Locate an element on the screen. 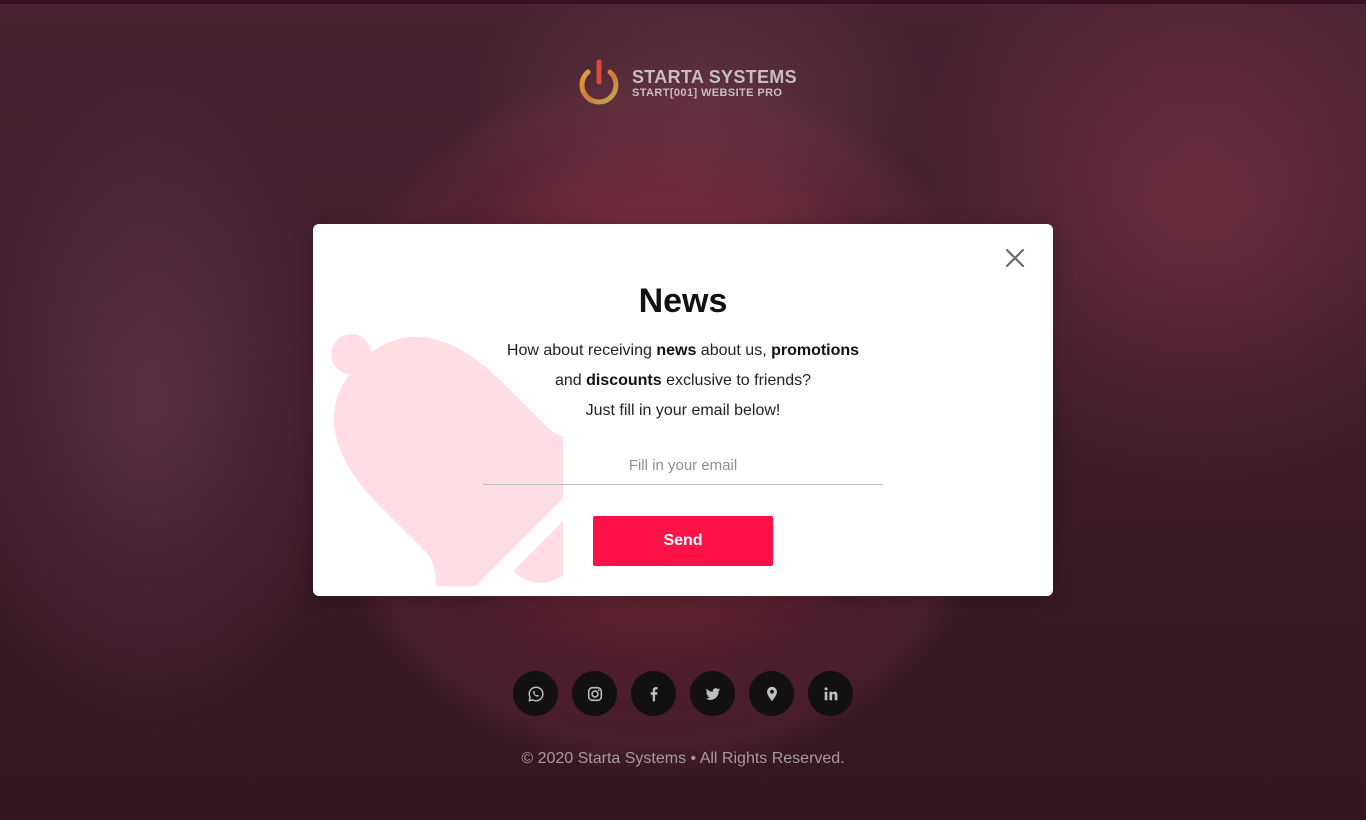 This screenshot has height=820, width=1366. instagram-icon is located at coordinates (594, 693).